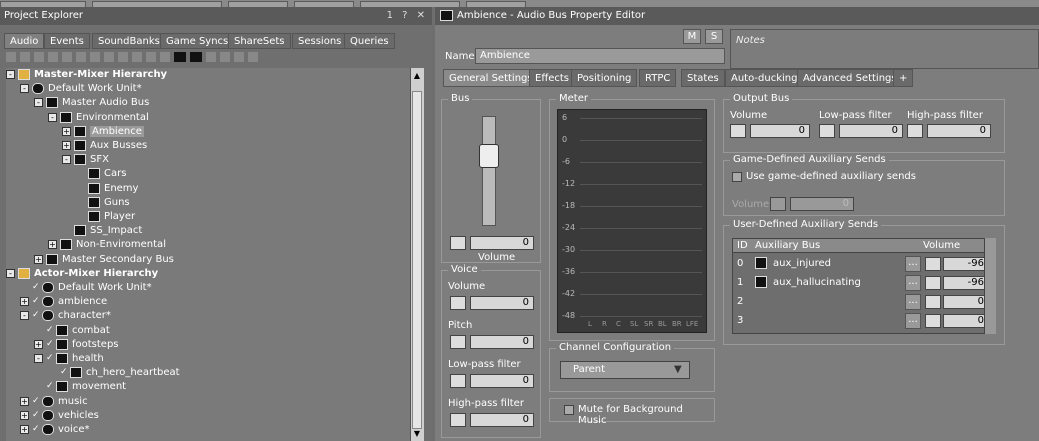 The image size is (1039, 441). Describe the element at coordinates (780, 131) in the screenshot. I see `output-volume-value: 0` at that location.